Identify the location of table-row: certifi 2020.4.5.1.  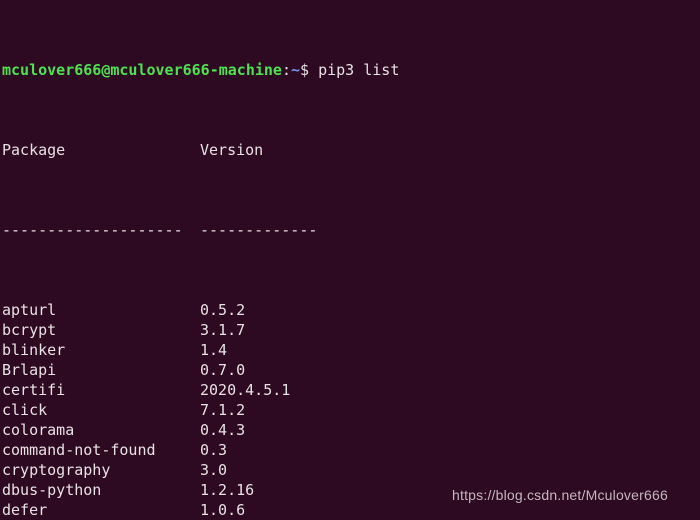
(351, 390).